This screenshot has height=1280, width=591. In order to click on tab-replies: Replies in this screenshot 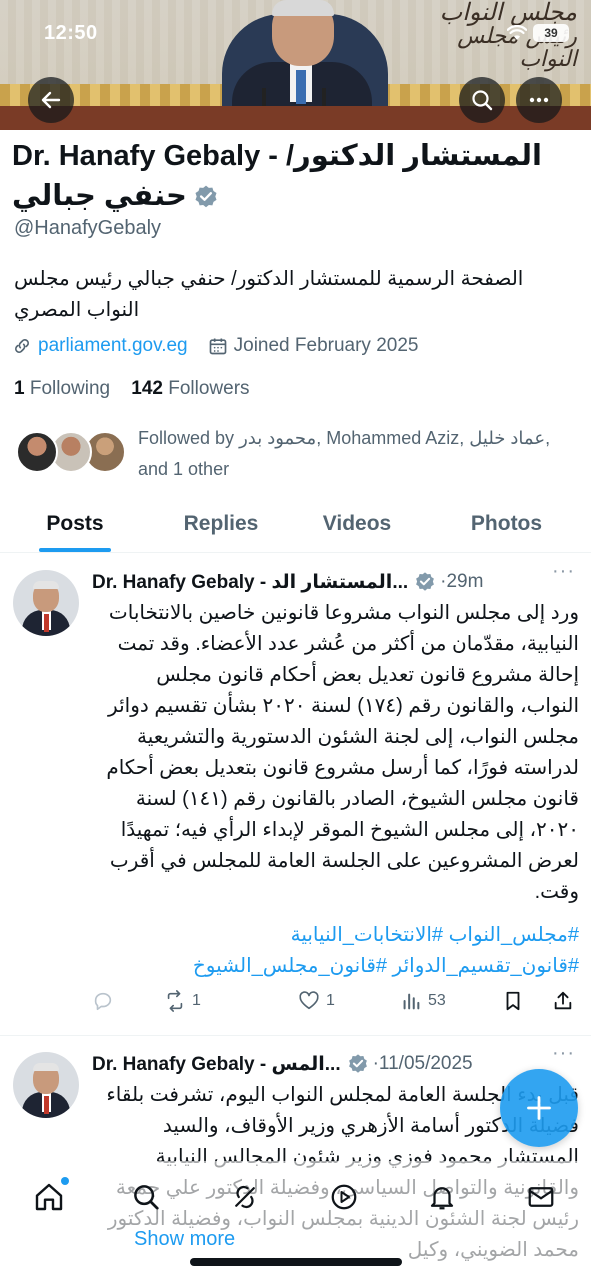, I will do `click(221, 523)`.